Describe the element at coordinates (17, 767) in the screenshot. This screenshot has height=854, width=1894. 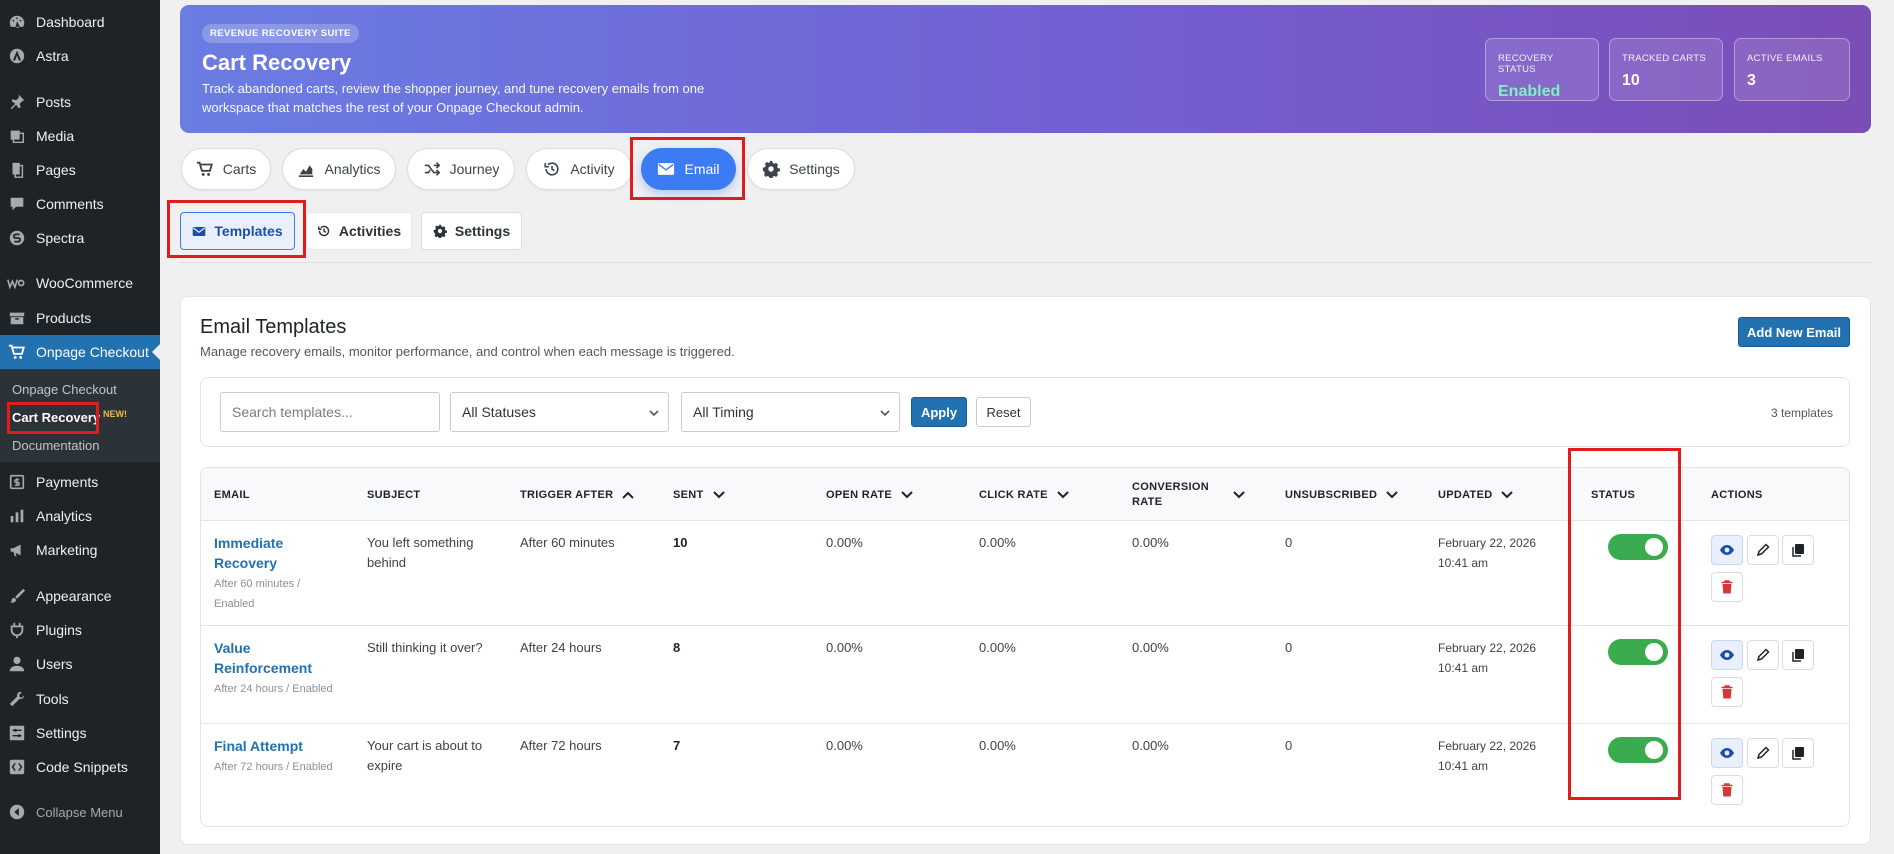
I see `code-icon` at that location.